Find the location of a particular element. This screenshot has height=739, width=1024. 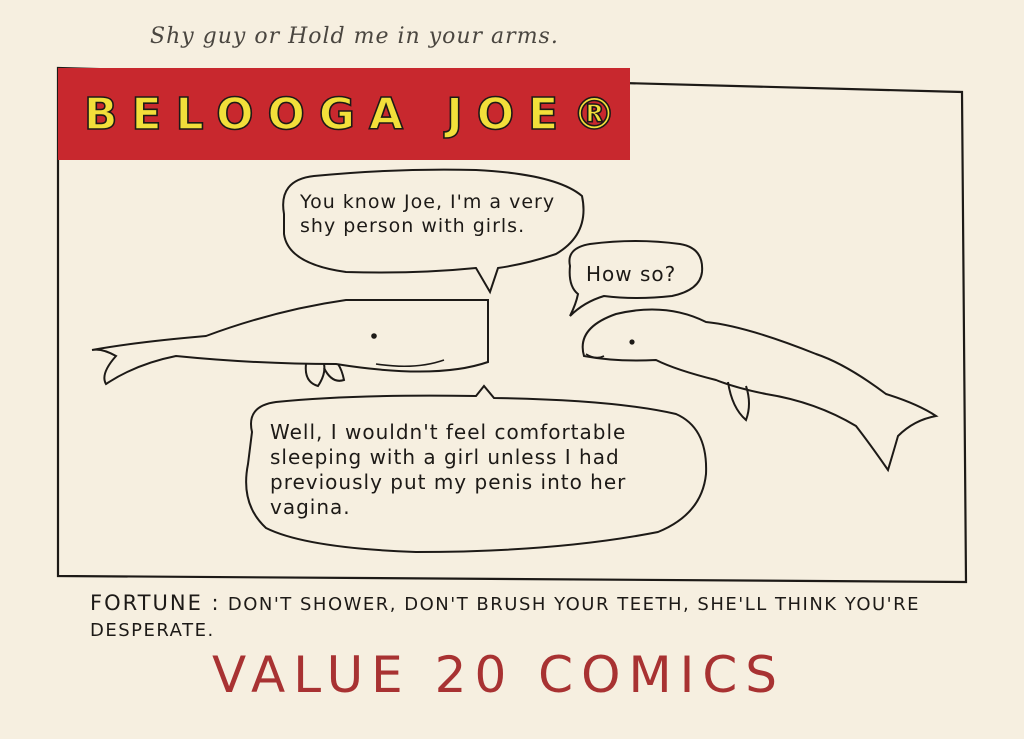

speech-beluga: How so? is located at coordinates (631, 274).